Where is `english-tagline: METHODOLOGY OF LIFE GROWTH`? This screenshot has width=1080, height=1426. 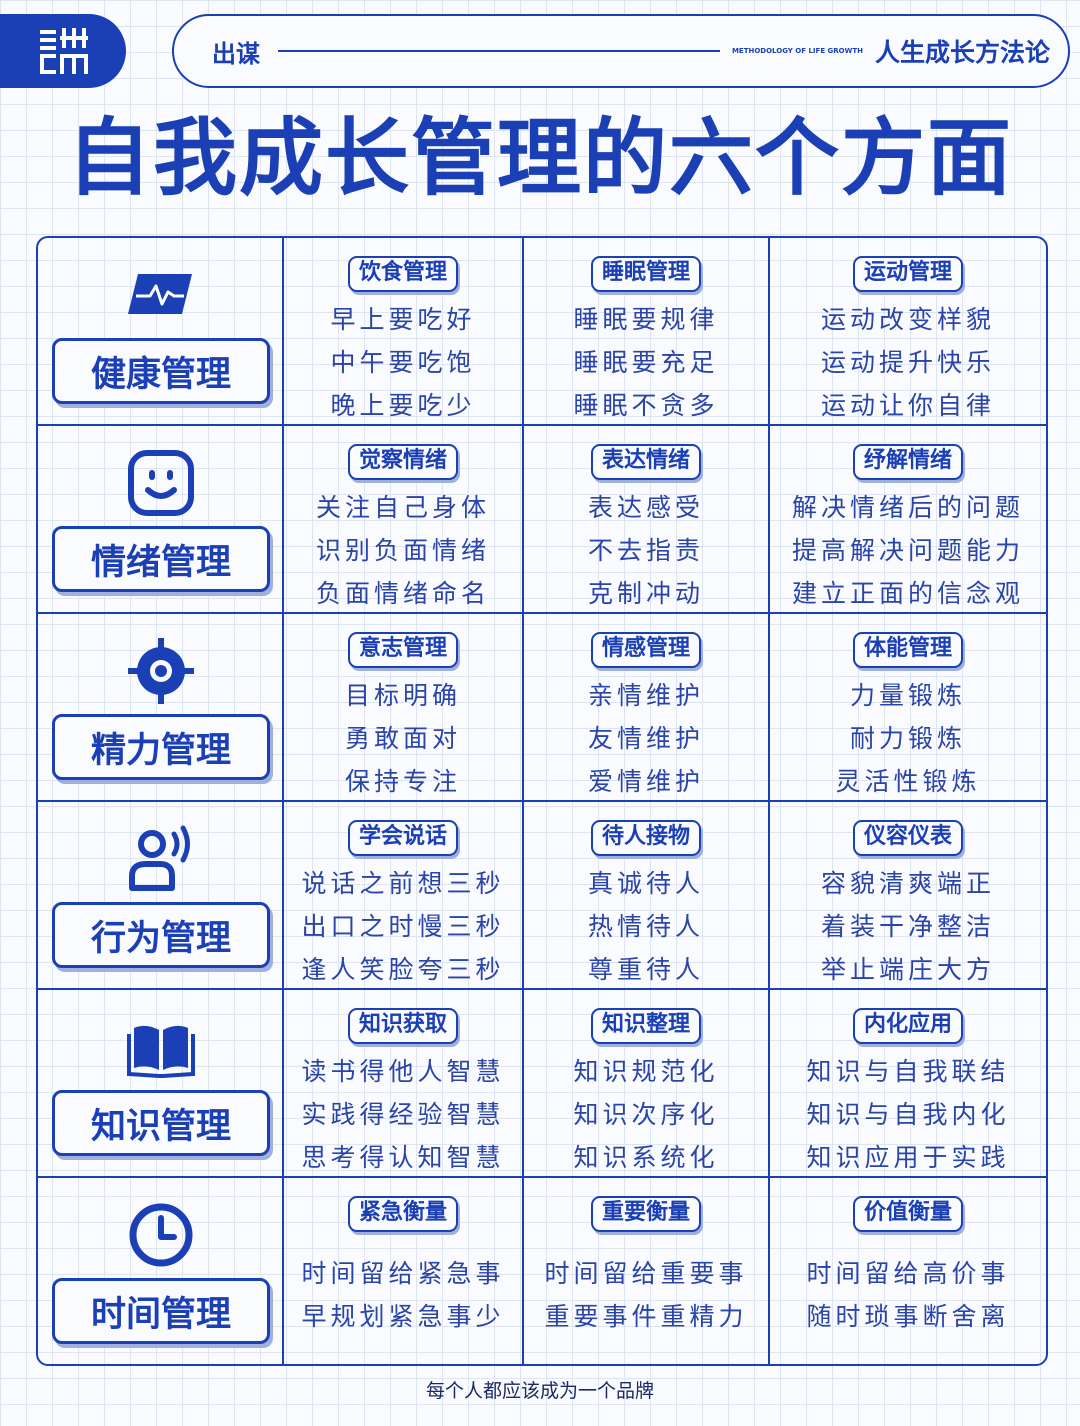 english-tagline: METHODOLOGY OF LIFE GROWTH is located at coordinates (797, 51).